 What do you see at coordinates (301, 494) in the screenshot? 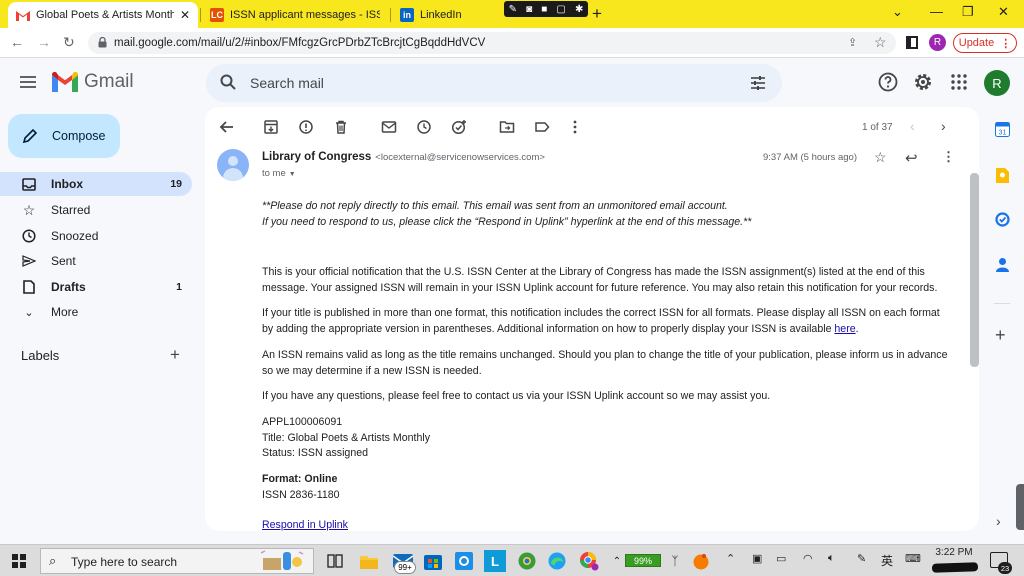
I see `issn-number: ISSN 2836-1180` at bounding box center [301, 494].